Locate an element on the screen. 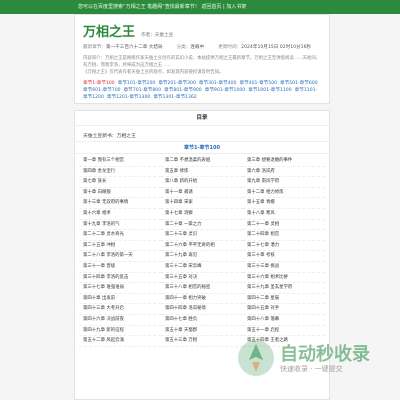 The image size is (400, 400). chapter-link: 第十一章 邀请 is located at coordinates (202, 193).